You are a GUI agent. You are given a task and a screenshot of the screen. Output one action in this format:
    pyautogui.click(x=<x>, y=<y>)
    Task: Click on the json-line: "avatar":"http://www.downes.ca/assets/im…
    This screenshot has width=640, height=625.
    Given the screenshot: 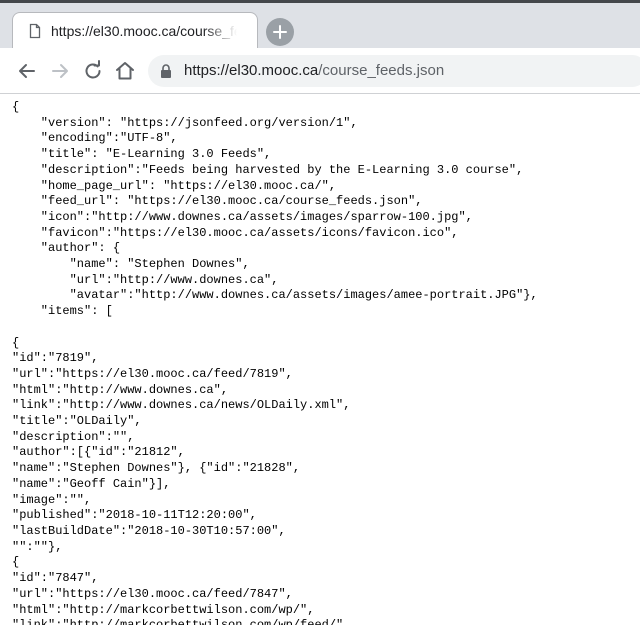 What is the action you would take?
    pyautogui.click(x=275, y=295)
    